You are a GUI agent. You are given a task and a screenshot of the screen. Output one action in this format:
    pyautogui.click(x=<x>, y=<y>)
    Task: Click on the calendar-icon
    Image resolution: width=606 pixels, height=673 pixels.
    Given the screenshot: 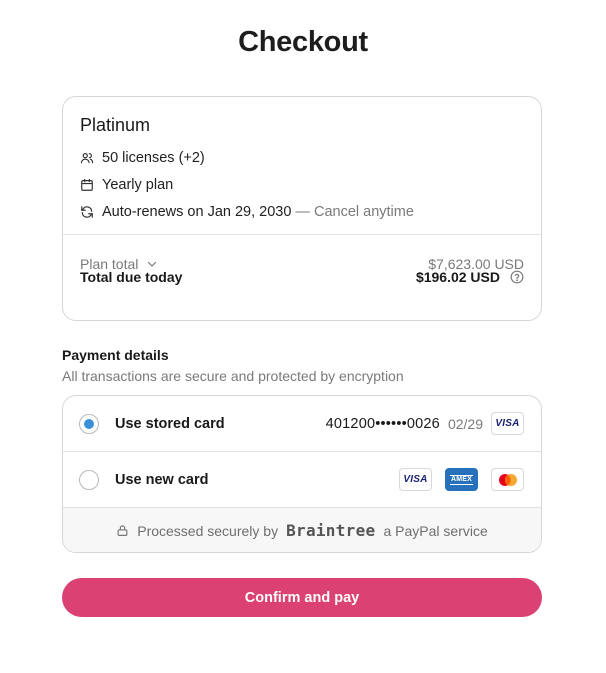 What is the action you would take?
    pyautogui.click(x=87, y=185)
    